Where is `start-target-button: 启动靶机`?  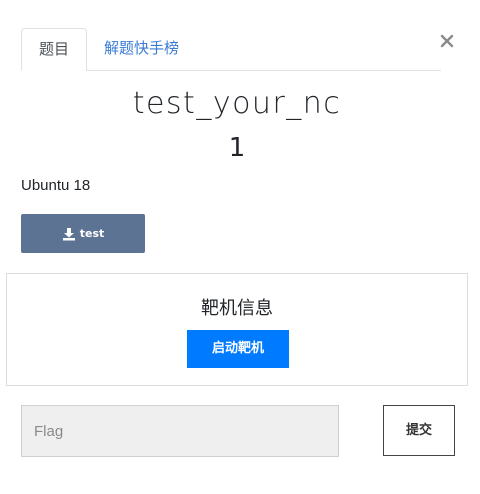
start-target-button: 启动靶机 is located at coordinates (238, 349).